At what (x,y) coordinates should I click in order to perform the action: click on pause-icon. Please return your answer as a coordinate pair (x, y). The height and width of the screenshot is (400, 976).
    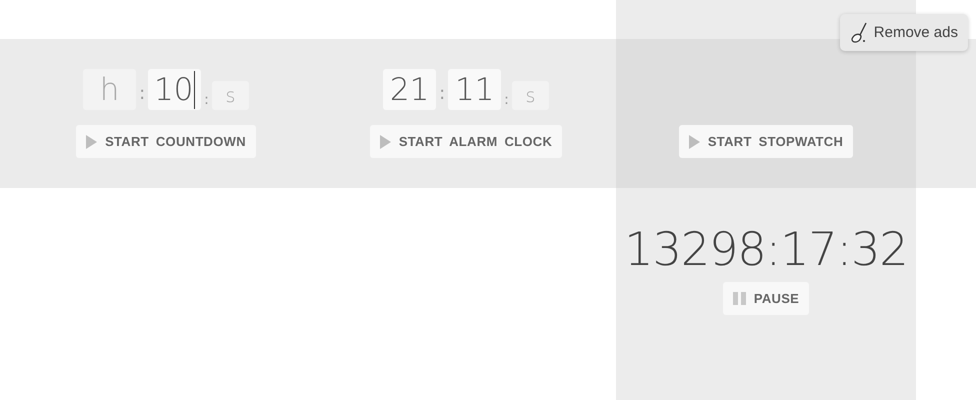
    Looking at the image, I should click on (739, 298).